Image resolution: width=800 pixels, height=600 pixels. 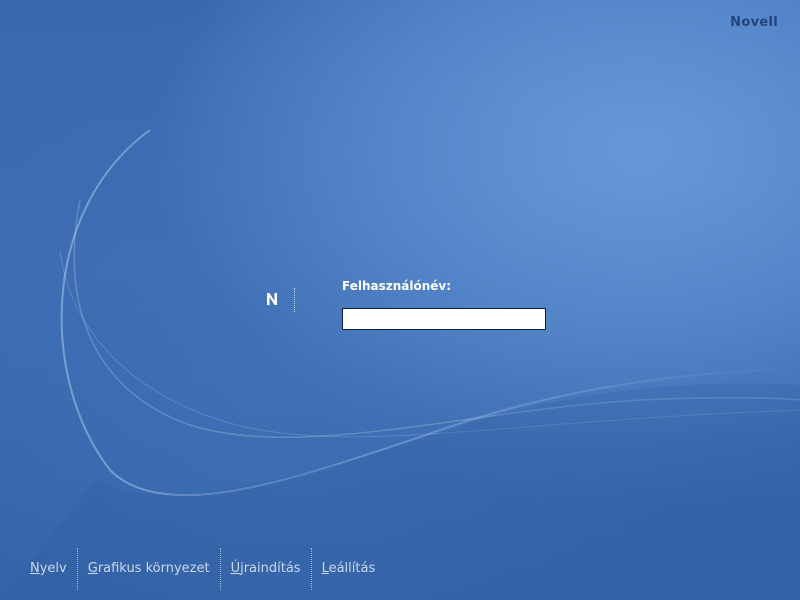 I want to click on restart-button-label: jraindítás, so click(x=270, y=568).